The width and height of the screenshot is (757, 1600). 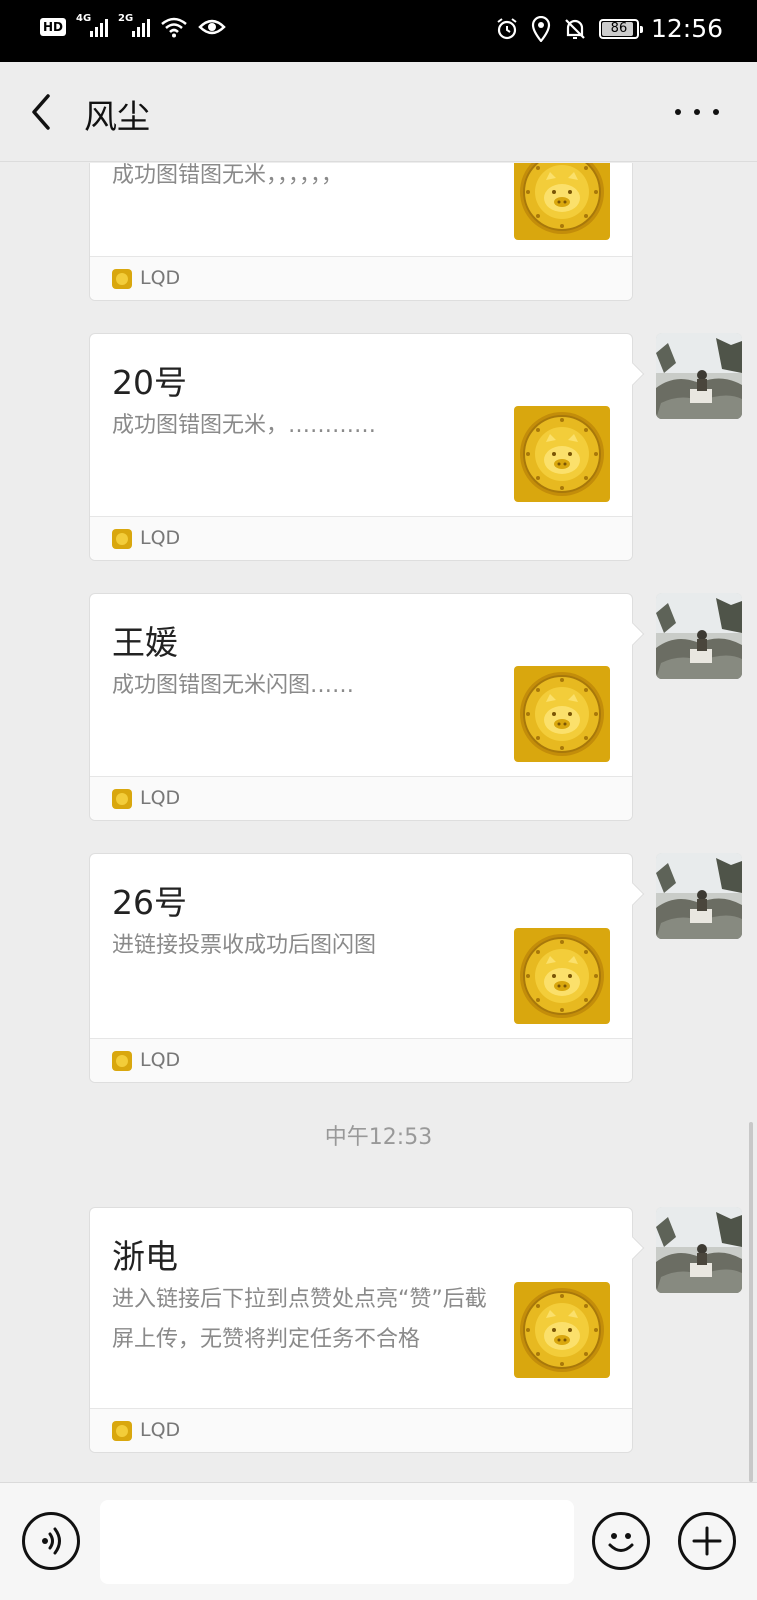 What do you see at coordinates (53, 27) in the screenshot?
I see `hd-icon: HD` at bounding box center [53, 27].